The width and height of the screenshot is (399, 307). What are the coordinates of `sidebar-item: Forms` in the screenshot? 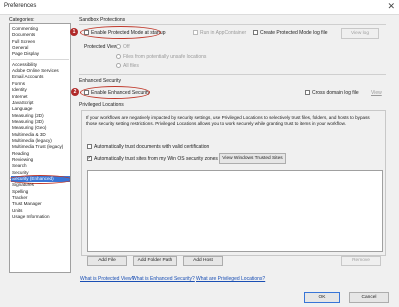 It's located at (40, 84).